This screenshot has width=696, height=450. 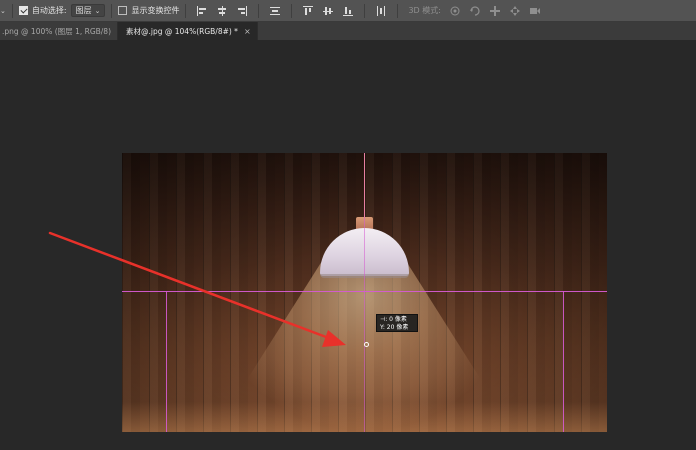 I want to click on roll-3d-icon, so click(x=475, y=11).